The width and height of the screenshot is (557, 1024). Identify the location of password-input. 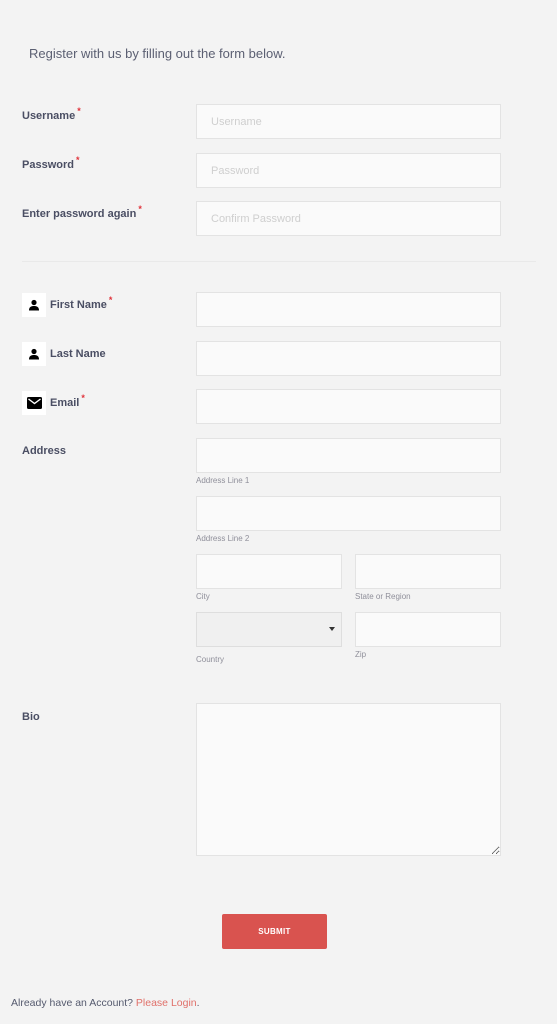
(348, 170).